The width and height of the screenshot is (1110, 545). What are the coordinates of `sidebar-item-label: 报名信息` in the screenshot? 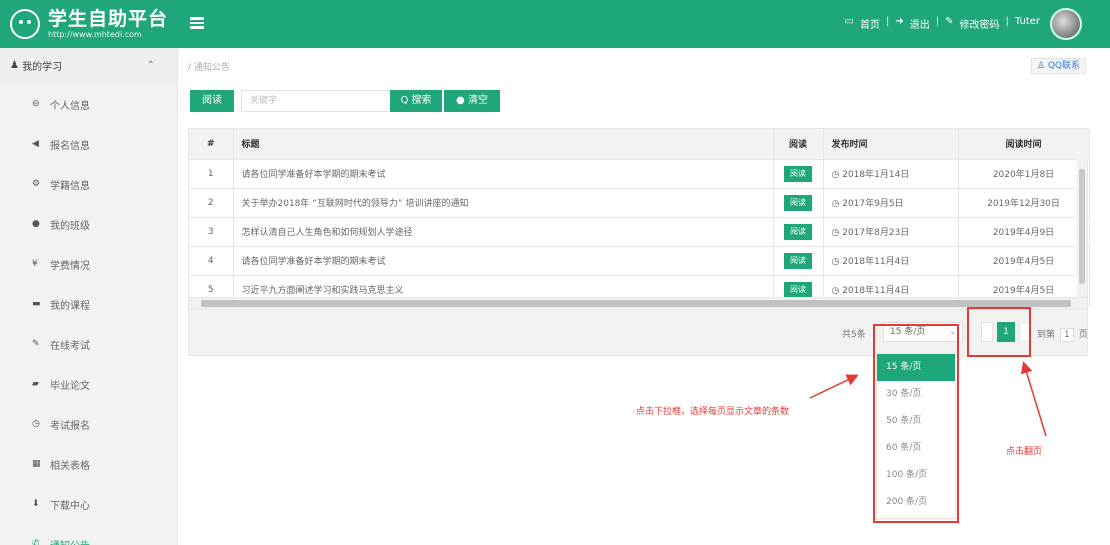 It's located at (70, 146).